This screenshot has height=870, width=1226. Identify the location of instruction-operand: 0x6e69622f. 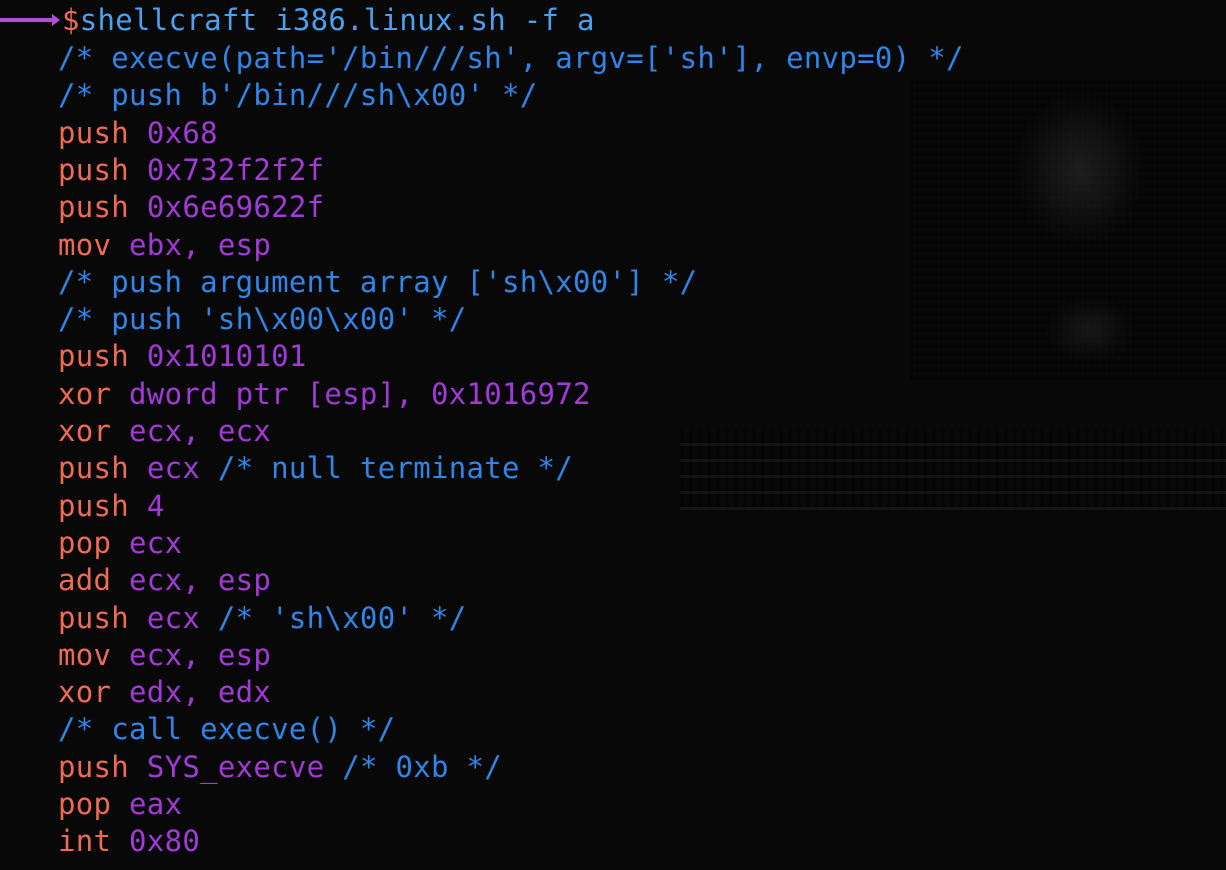
(235, 207).